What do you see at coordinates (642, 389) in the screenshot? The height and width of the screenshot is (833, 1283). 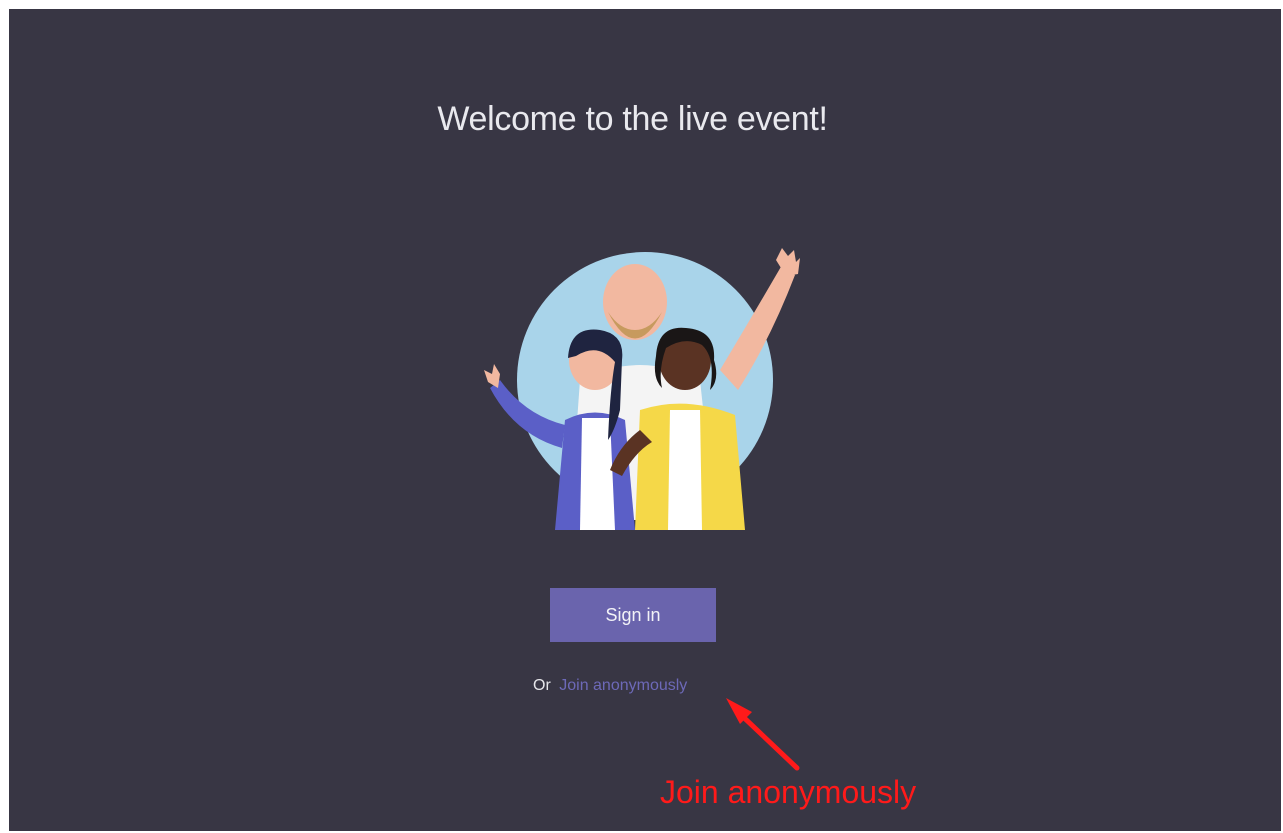 I see `people-waving-illustration` at bounding box center [642, 389].